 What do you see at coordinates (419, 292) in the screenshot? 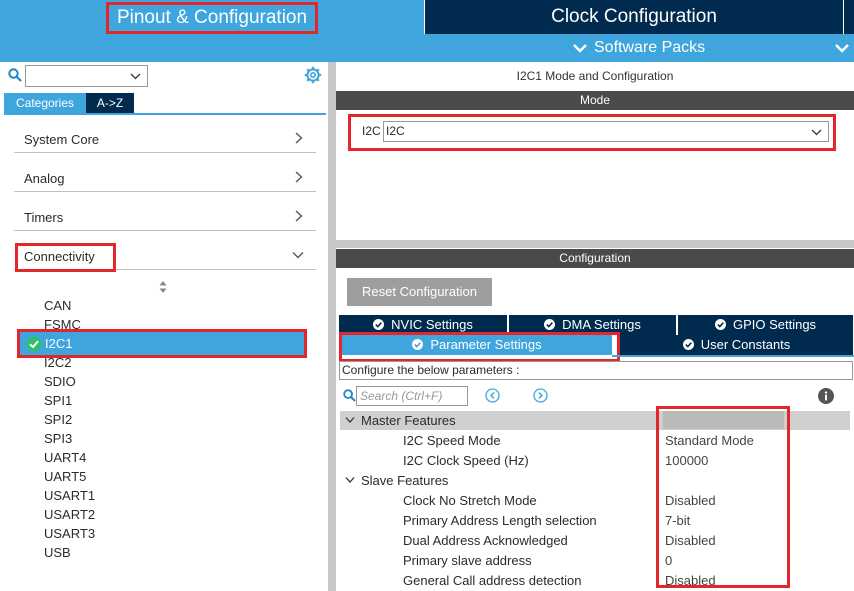
I see `reset-configuration-button: Reset Configuration` at bounding box center [419, 292].